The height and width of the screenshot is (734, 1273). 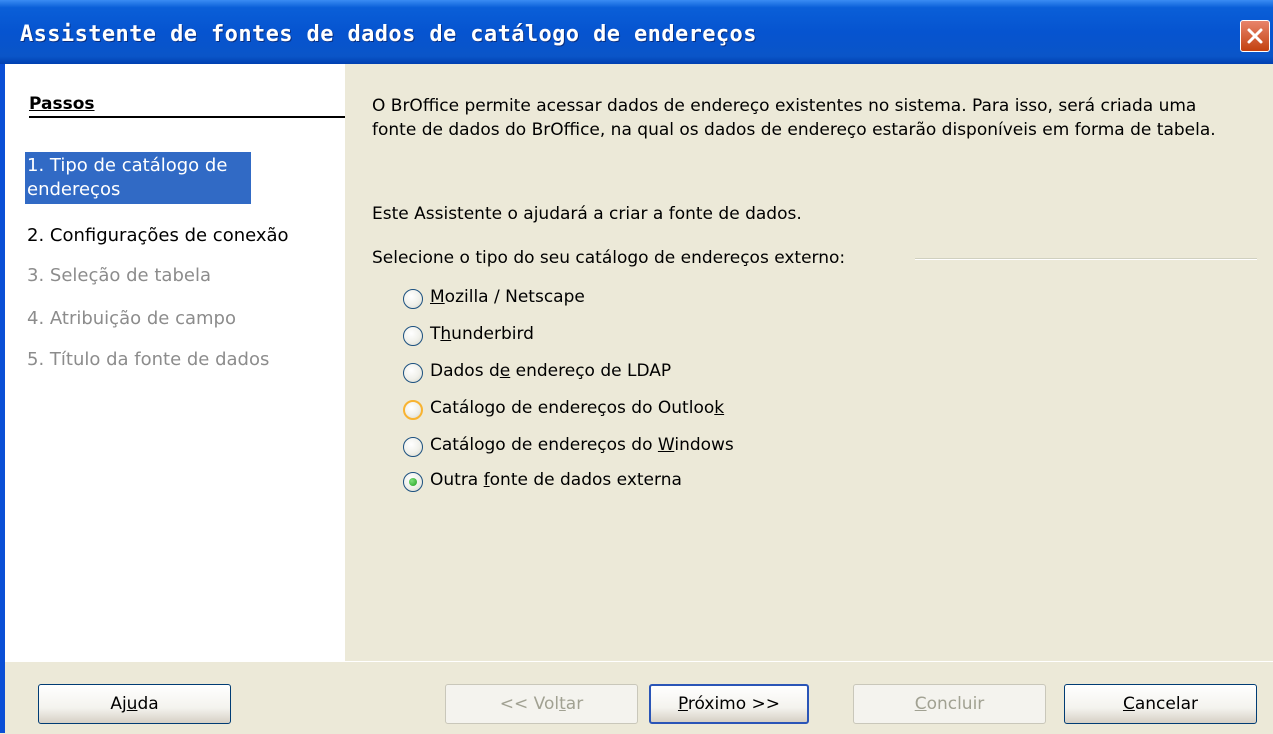 What do you see at coordinates (949, 704) in the screenshot?
I see `finish-button: Concluir` at bounding box center [949, 704].